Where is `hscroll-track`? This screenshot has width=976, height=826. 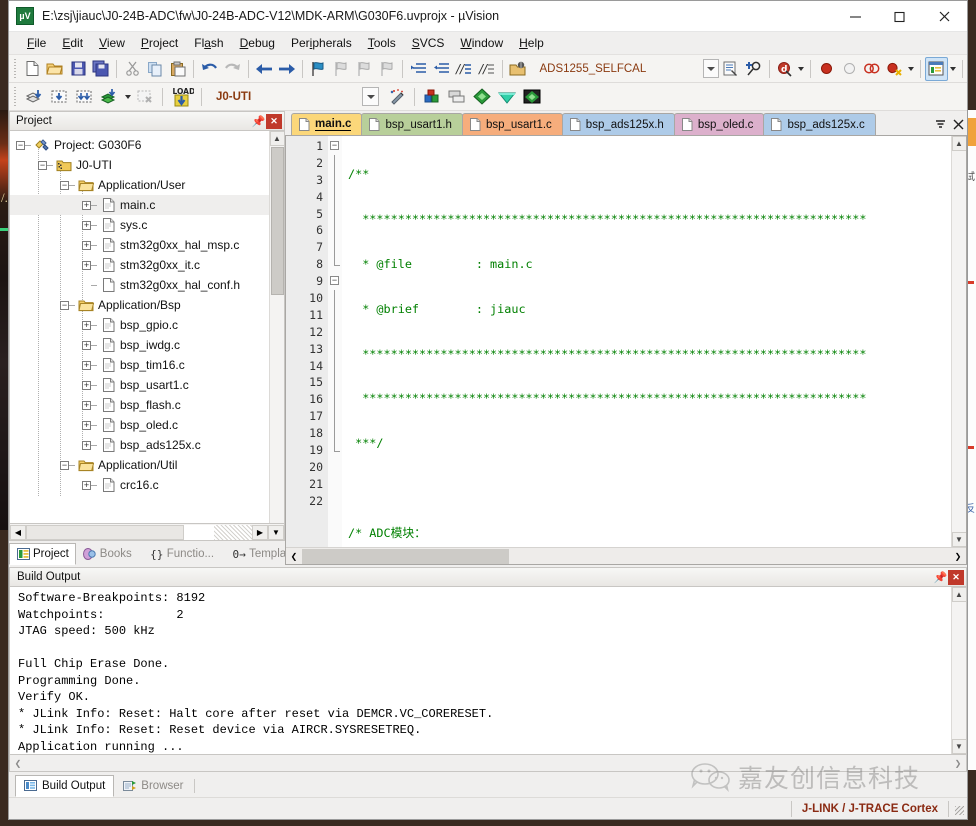
hscroll-track is located at coordinates (139, 532).